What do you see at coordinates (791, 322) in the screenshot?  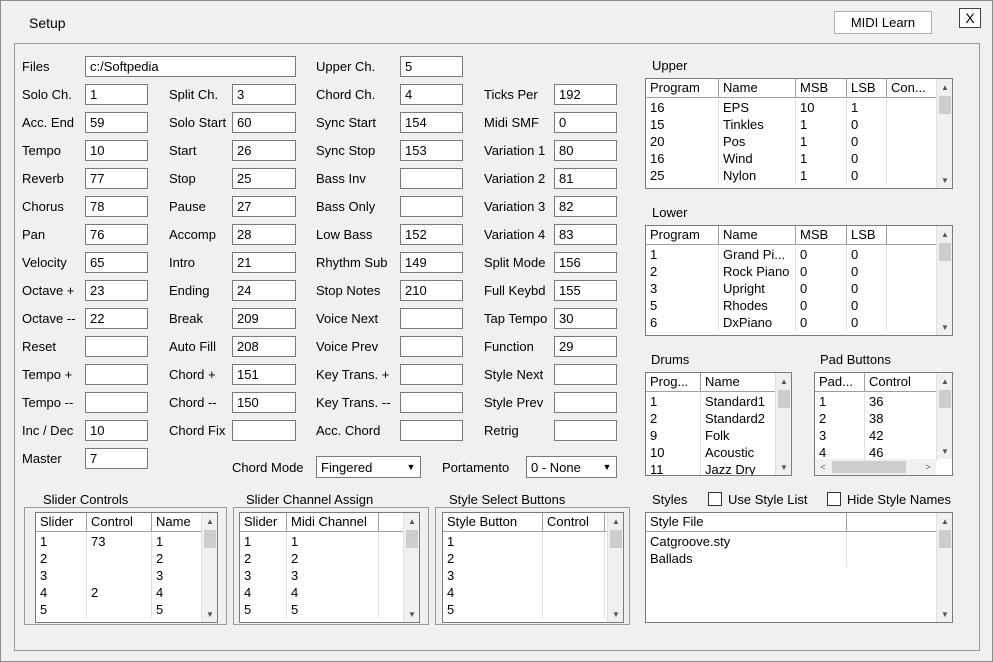 I see `table-row: 6 DxPiano 0 0` at bounding box center [791, 322].